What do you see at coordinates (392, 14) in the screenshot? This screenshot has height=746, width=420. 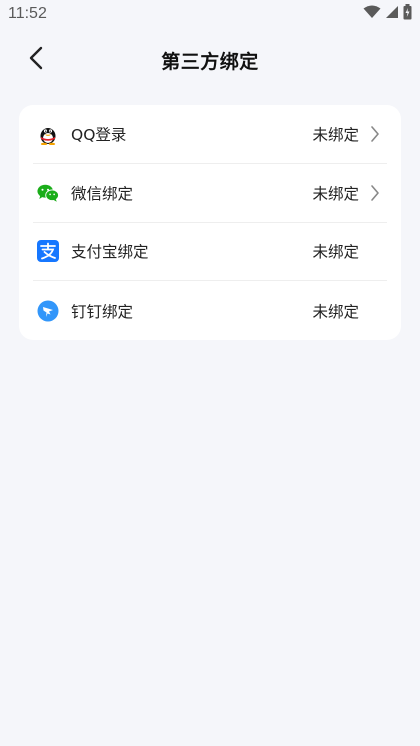 I see `signal-icon` at bounding box center [392, 14].